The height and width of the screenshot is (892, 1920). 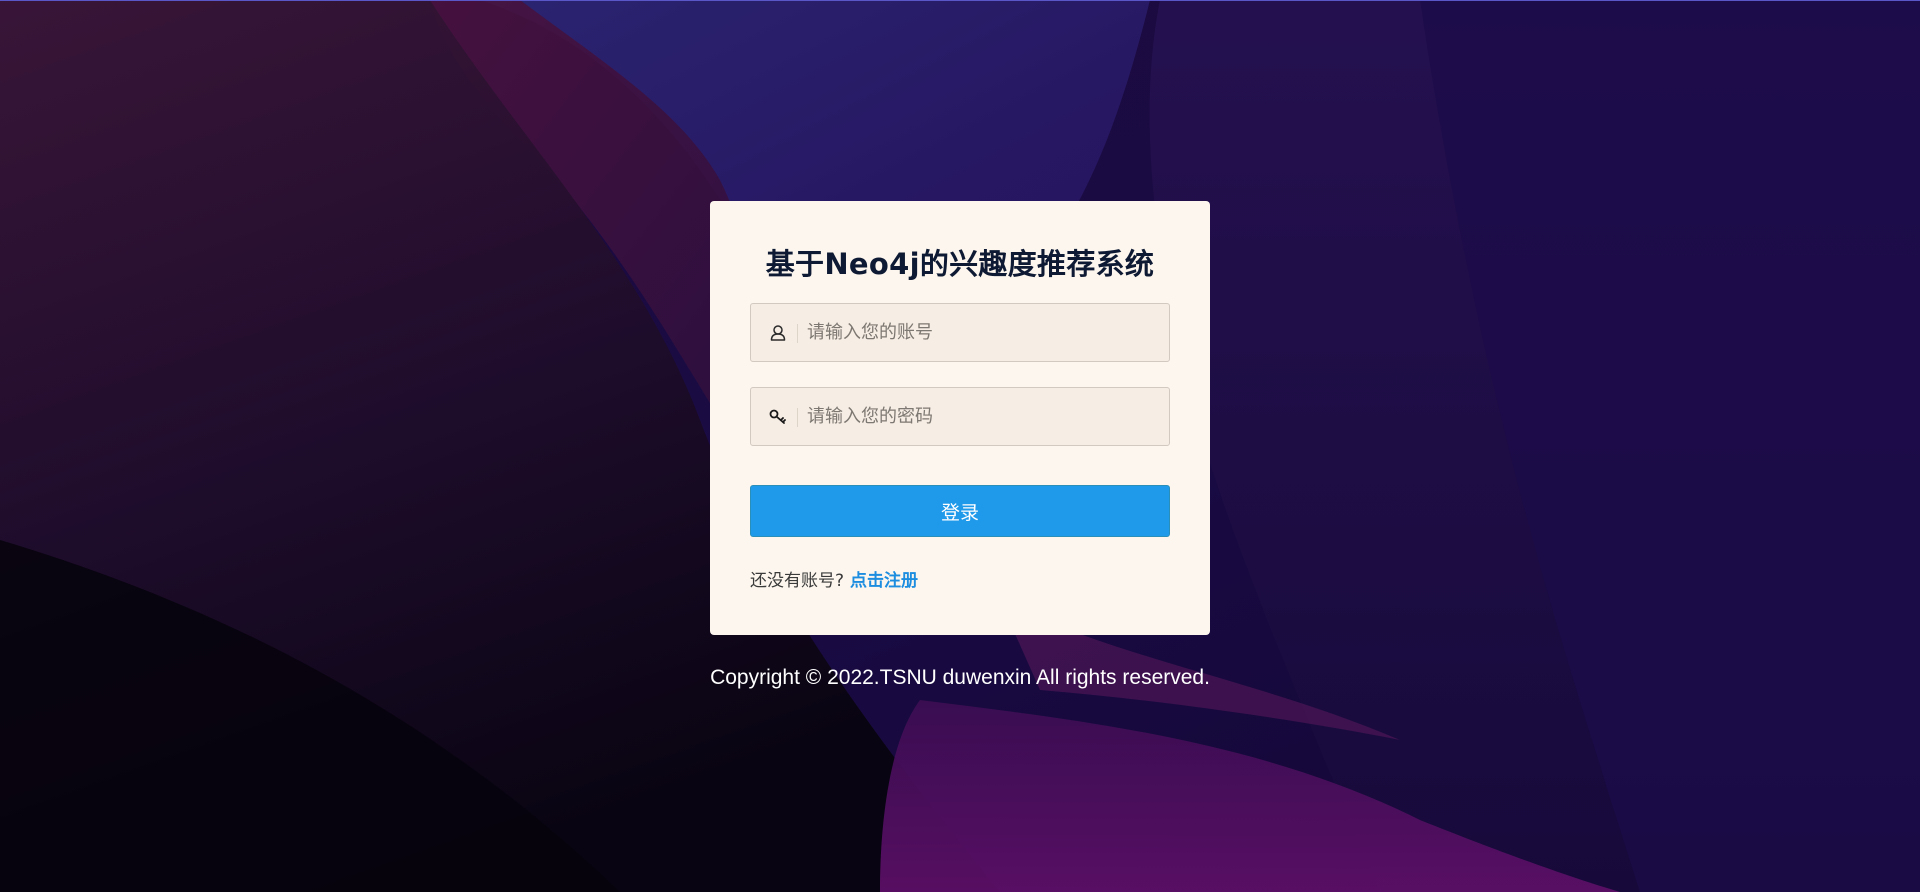 I want to click on password-field, so click(x=960, y=416).